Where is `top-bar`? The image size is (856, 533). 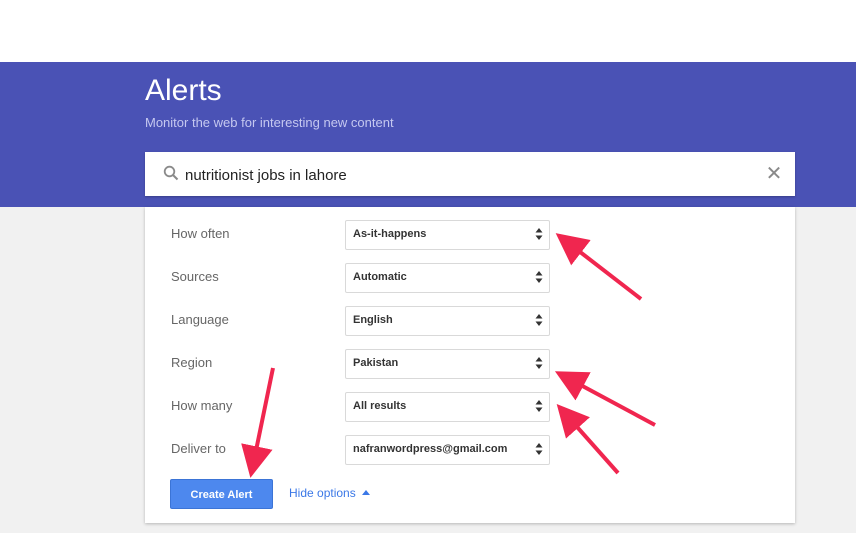 top-bar is located at coordinates (428, 31).